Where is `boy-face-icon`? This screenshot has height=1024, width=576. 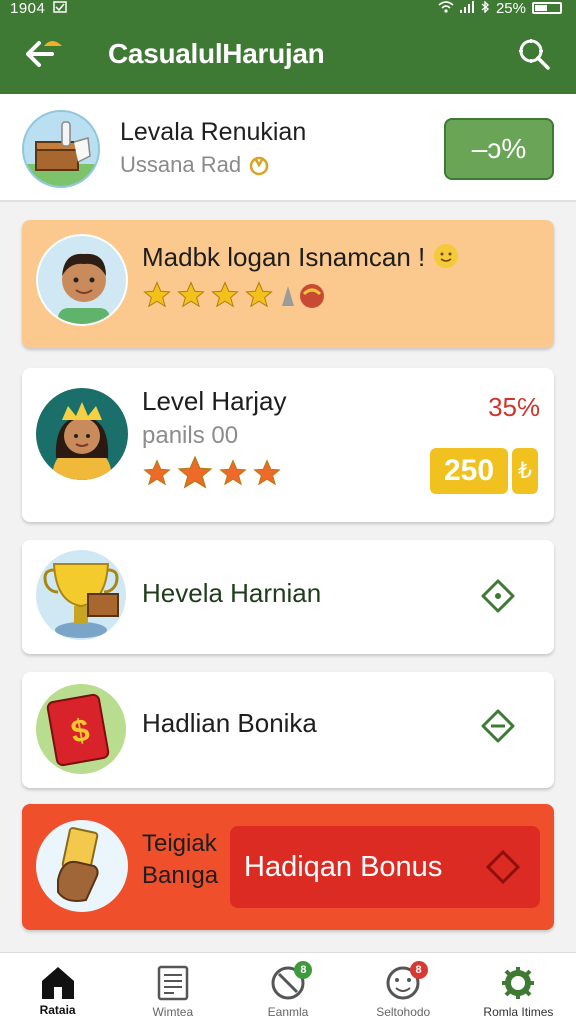
boy-face-icon is located at coordinates (84, 288).